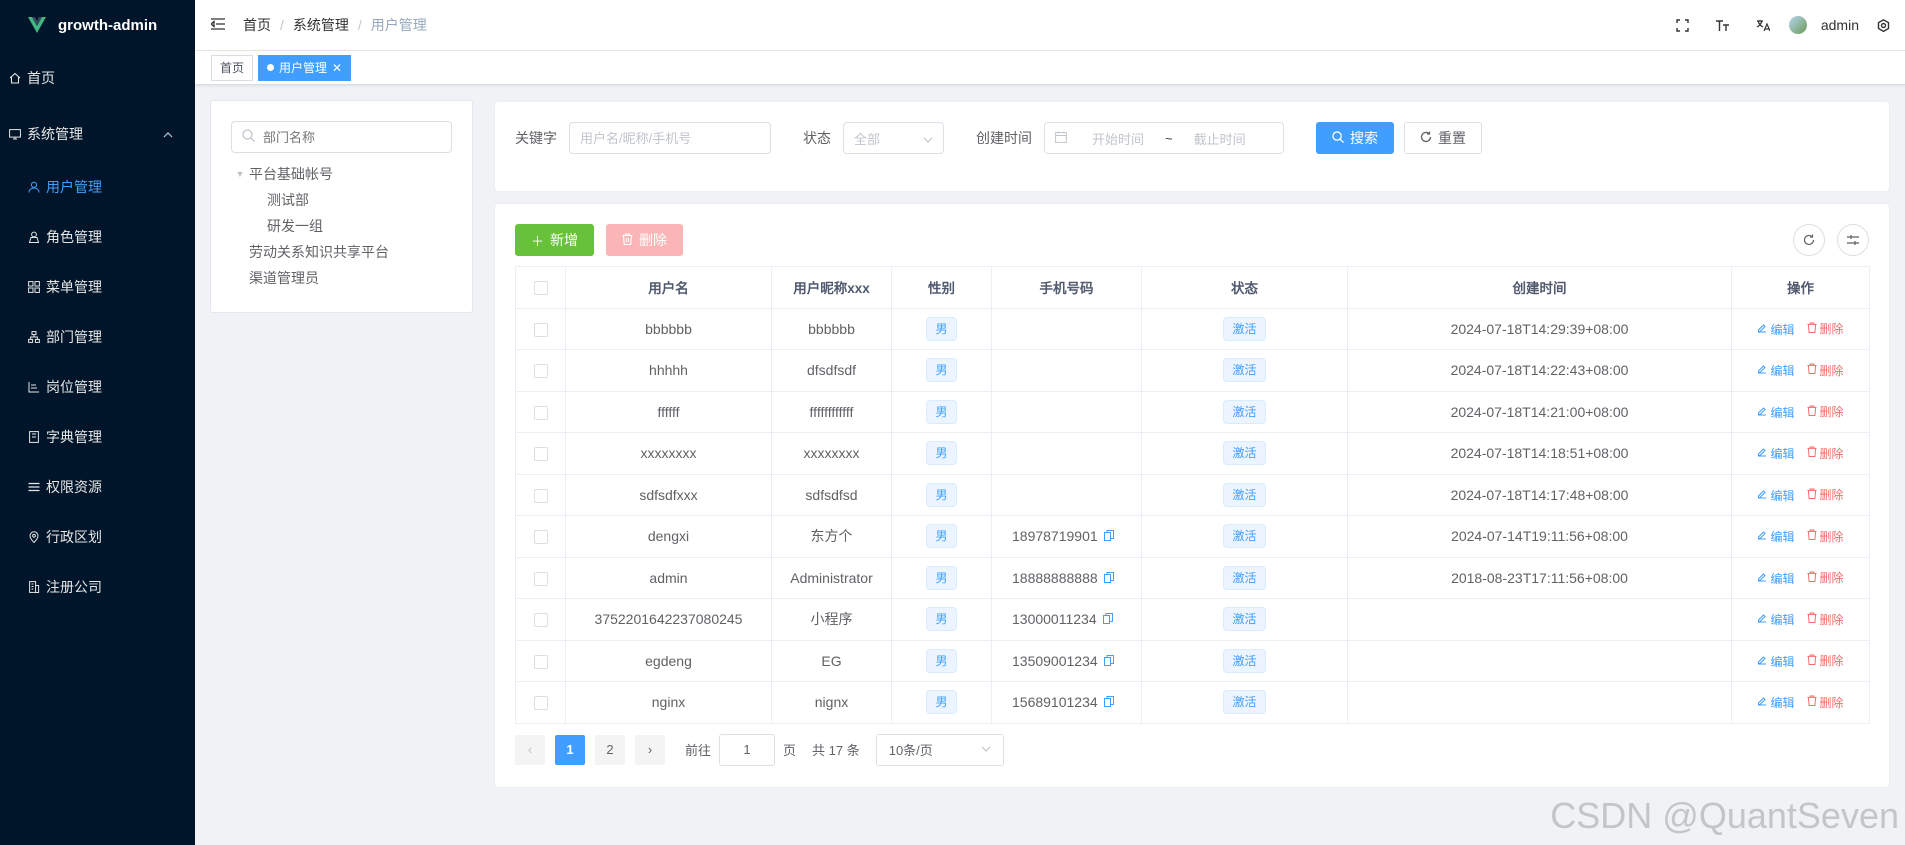 This screenshot has height=845, width=1905. I want to click on start-date-input: 开始时间, so click(1118, 138).